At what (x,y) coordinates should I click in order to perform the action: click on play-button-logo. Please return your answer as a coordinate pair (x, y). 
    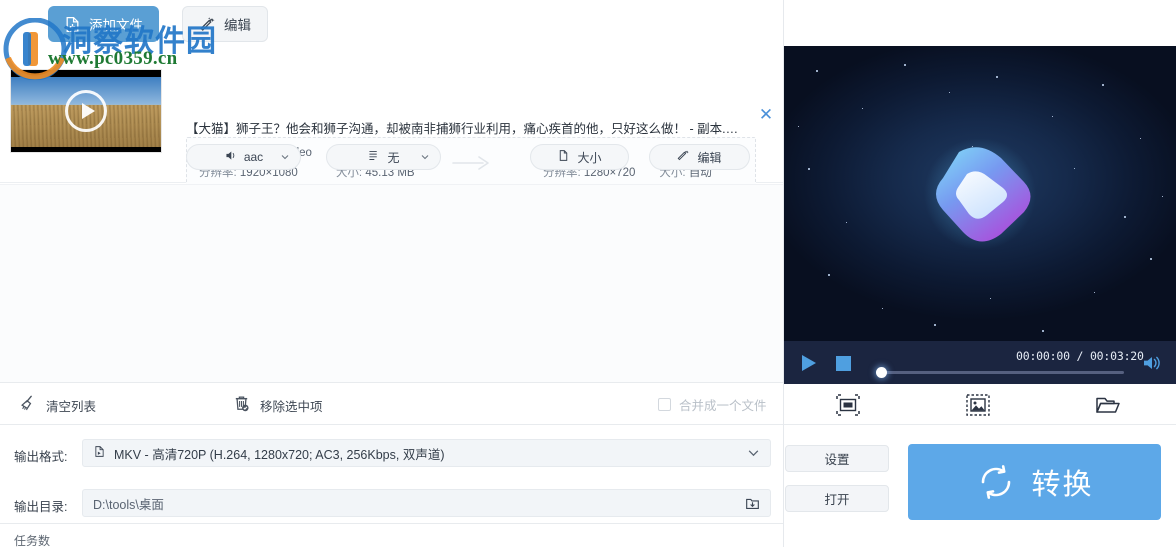
    Looking at the image, I should click on (980, 193).